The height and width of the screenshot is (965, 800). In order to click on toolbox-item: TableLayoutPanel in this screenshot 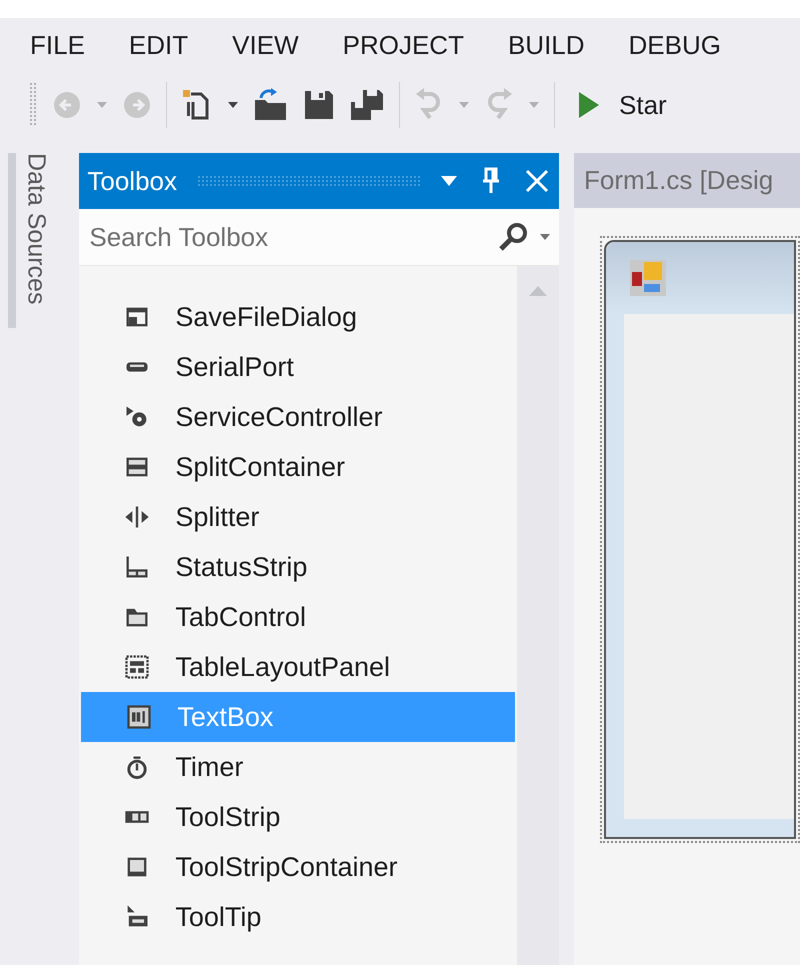, I will do `click(298, 667)`.